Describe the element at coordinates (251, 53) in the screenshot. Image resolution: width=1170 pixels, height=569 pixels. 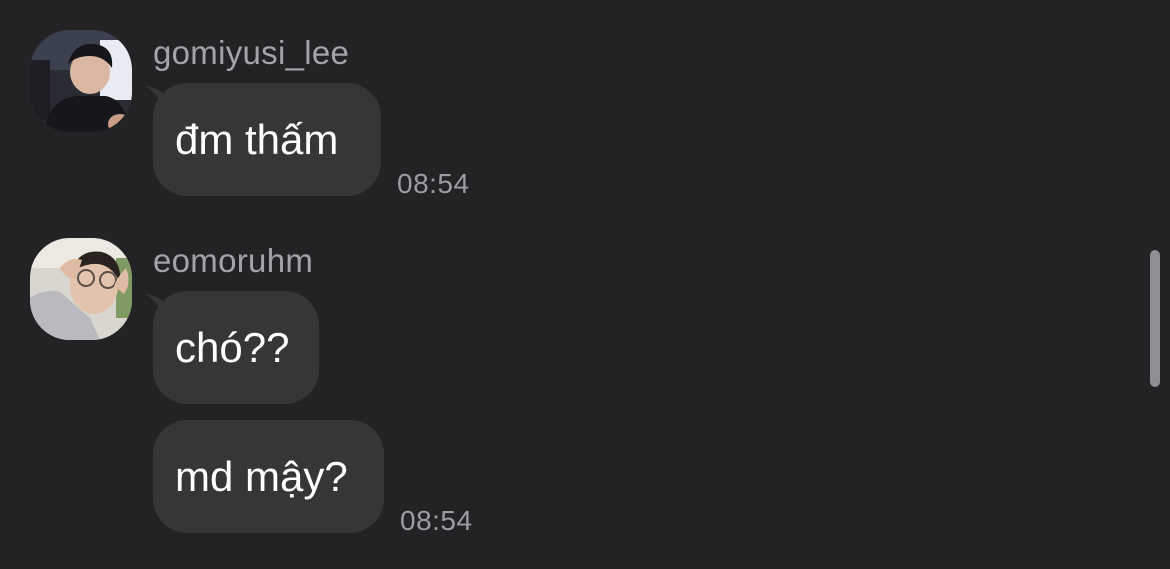
I see `username-gomiyusi-lee: gomiyusi_lee` at that location.